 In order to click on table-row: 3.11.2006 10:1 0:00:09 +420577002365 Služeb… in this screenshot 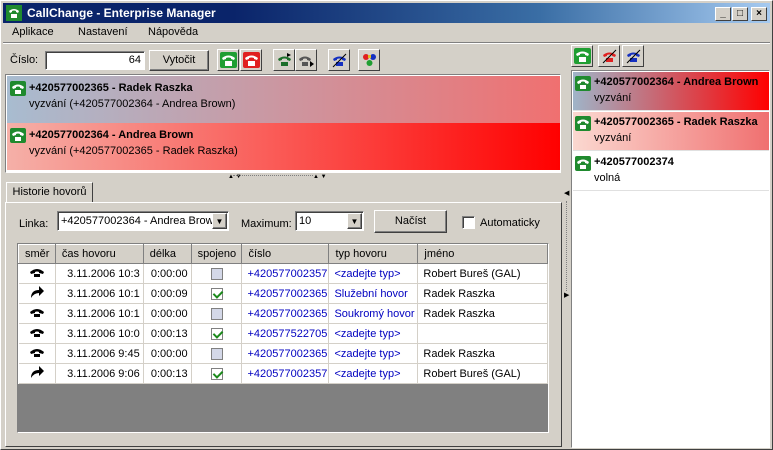, I will do `click(283, 293)`.